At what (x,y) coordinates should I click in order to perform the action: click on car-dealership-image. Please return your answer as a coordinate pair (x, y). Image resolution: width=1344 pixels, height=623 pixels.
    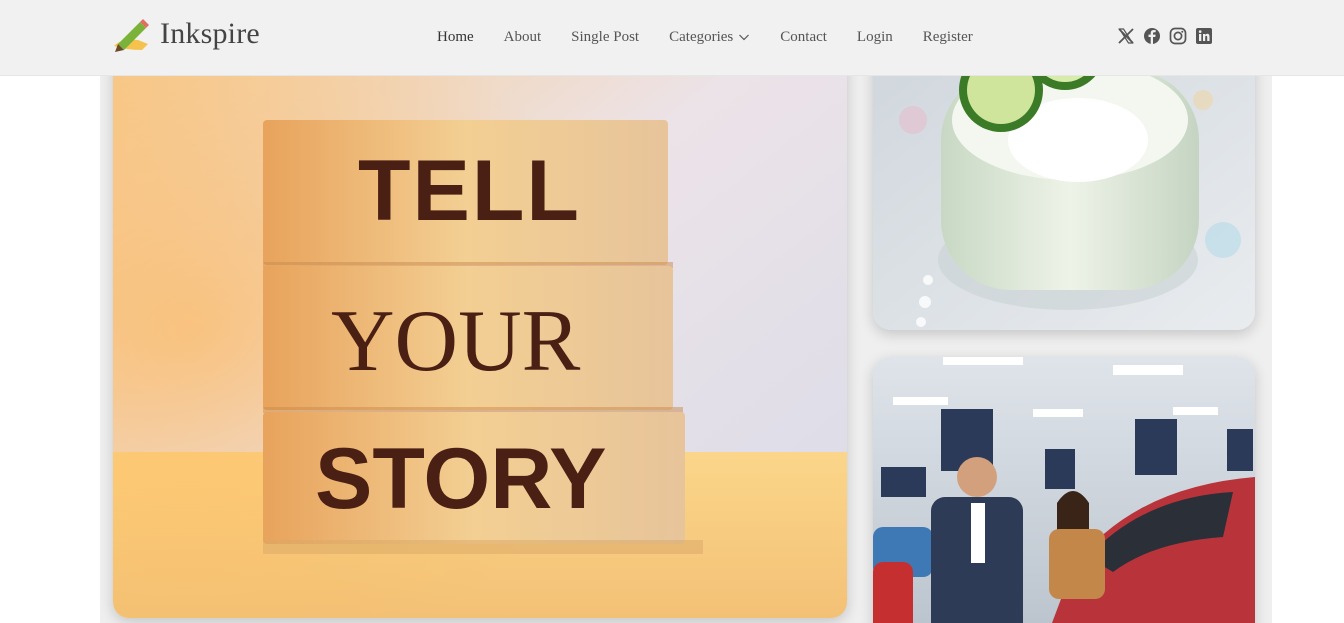
    Looking at the image, I should click on (1064, 490).